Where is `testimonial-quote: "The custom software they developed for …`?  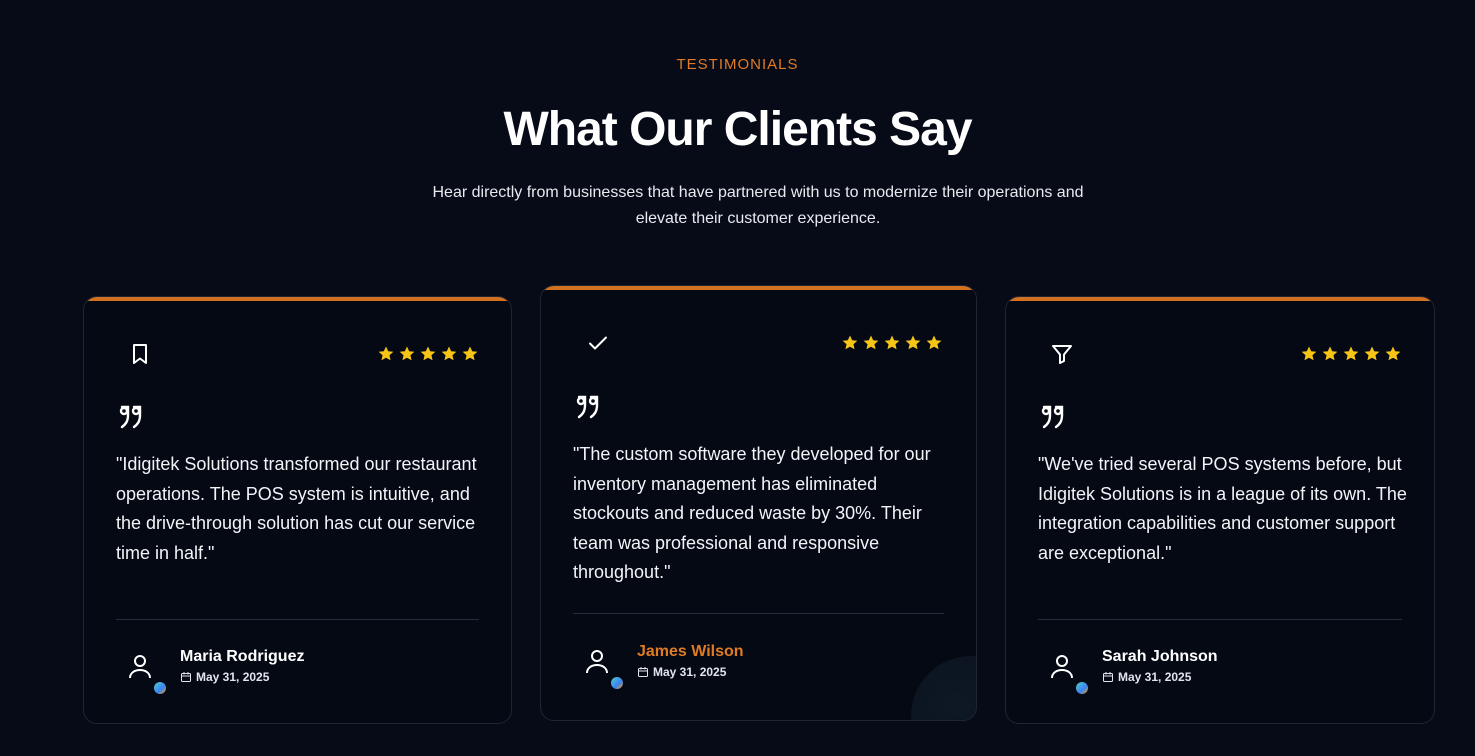 testimonial-quote: "The custom software they developed for … is located at coordinates (752, 513).